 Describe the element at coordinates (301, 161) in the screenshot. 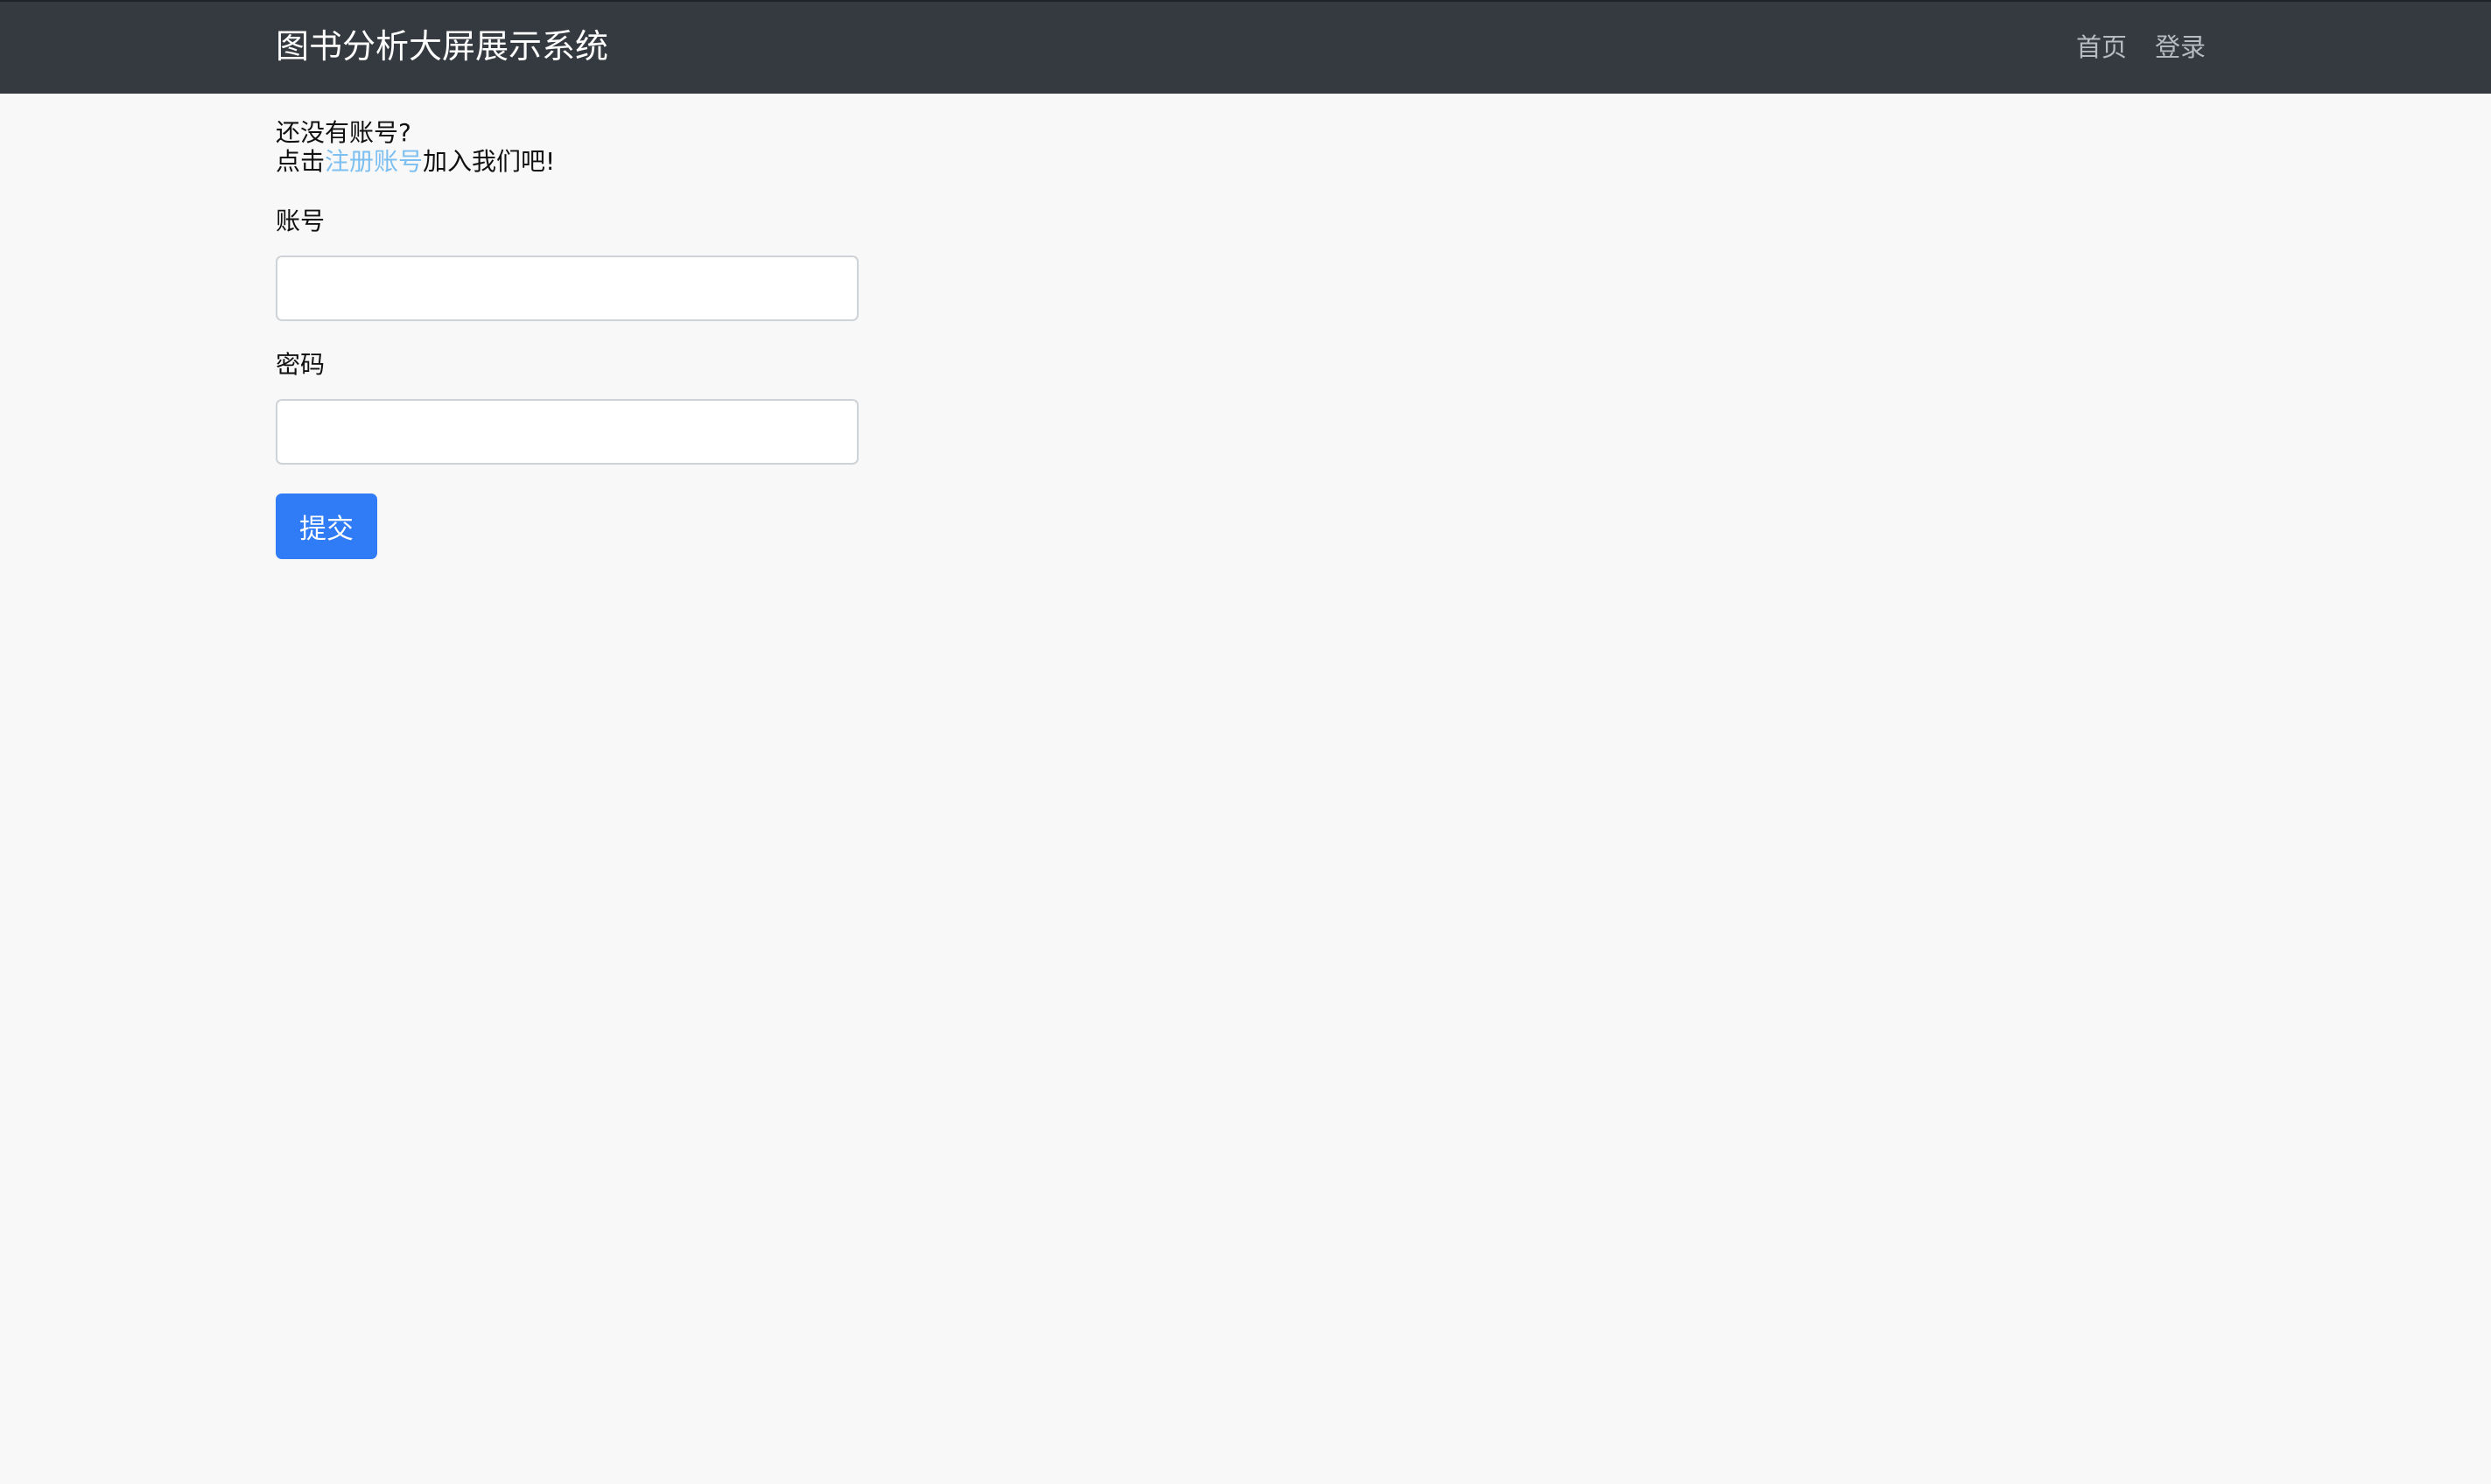

I see `register-prompt-prefix: 点击` at that location.